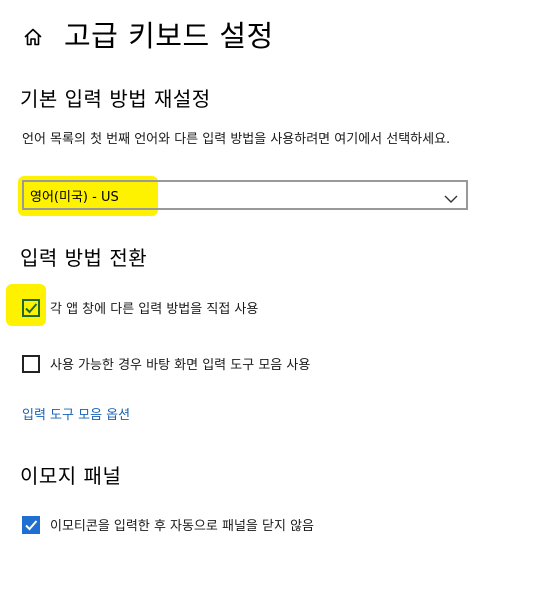  What do you see at coordinates (71, 476) in the screenshot?
I see `section-heading-emoji: 이모지 패널` at bounding box center [71, 476].